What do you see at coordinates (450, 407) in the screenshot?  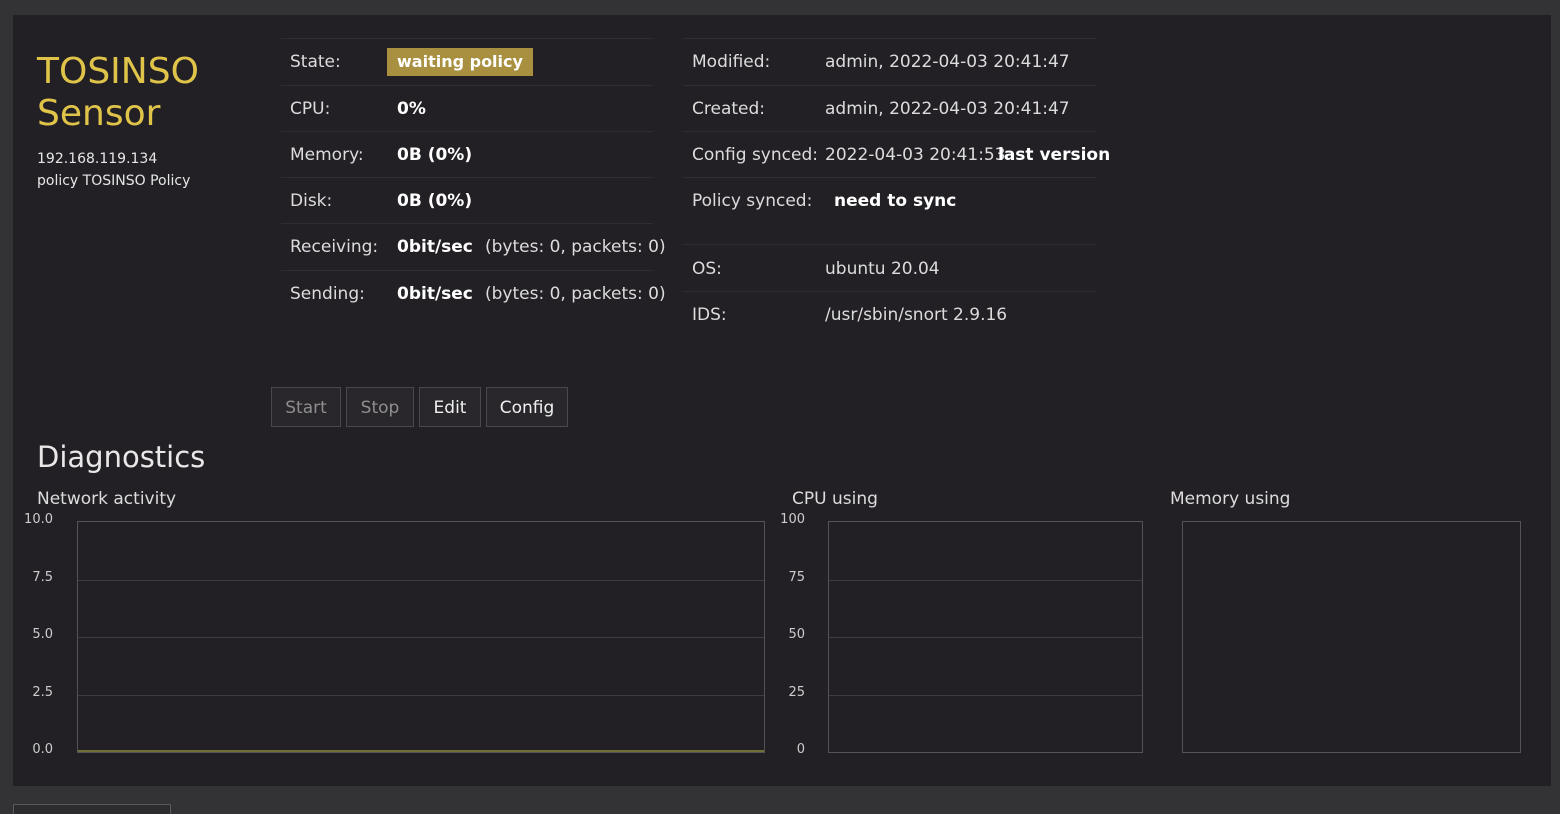 I see `edit-button: Edit` at bounding box center [450, 407].